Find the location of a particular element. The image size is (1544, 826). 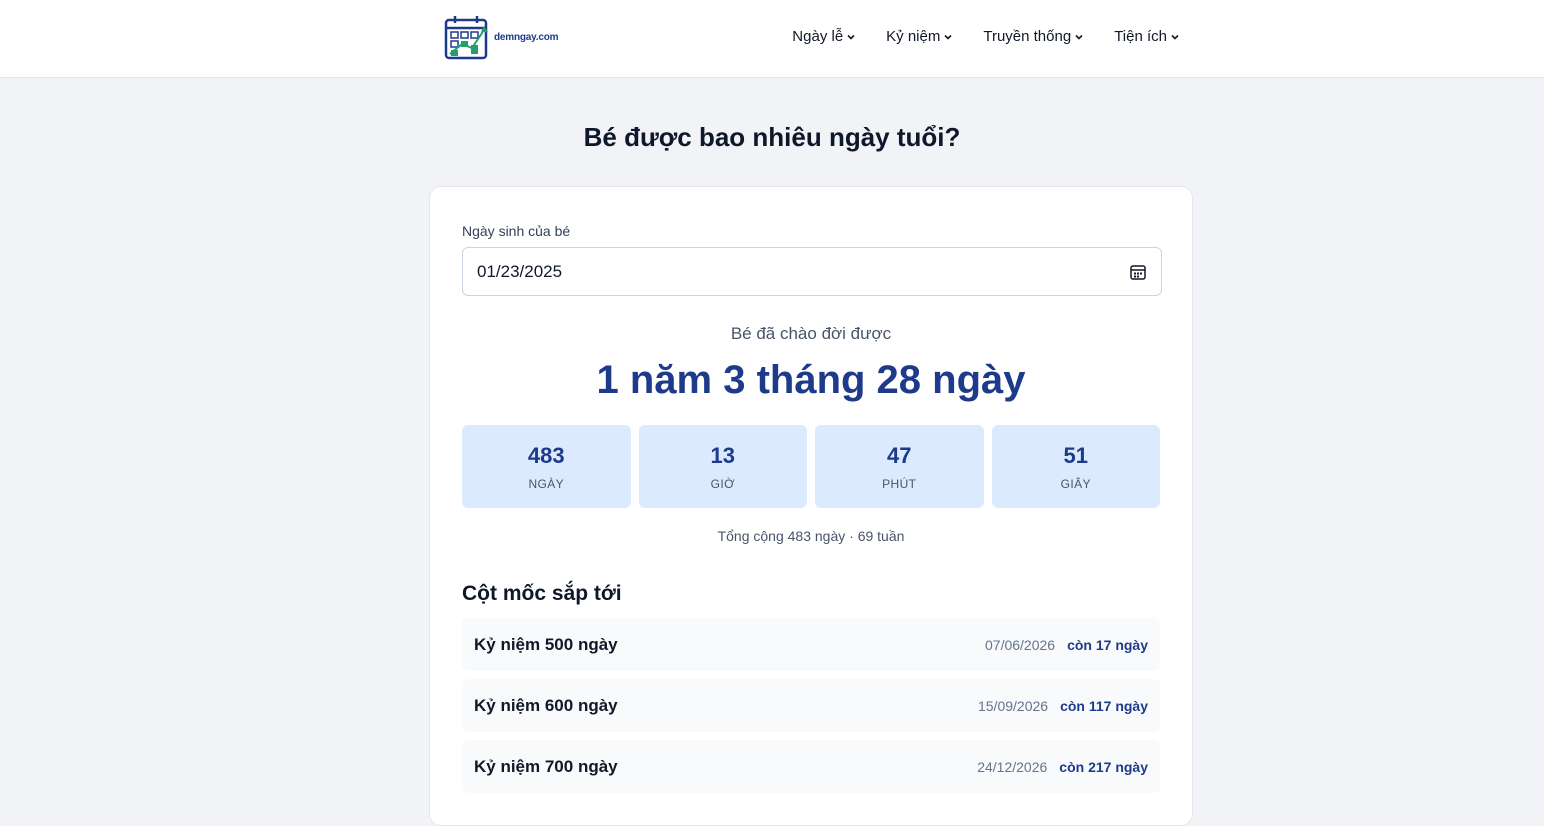

milestone-meta: 07/06/2026 còn 17 ngày is located at coordinates (1066, 645).